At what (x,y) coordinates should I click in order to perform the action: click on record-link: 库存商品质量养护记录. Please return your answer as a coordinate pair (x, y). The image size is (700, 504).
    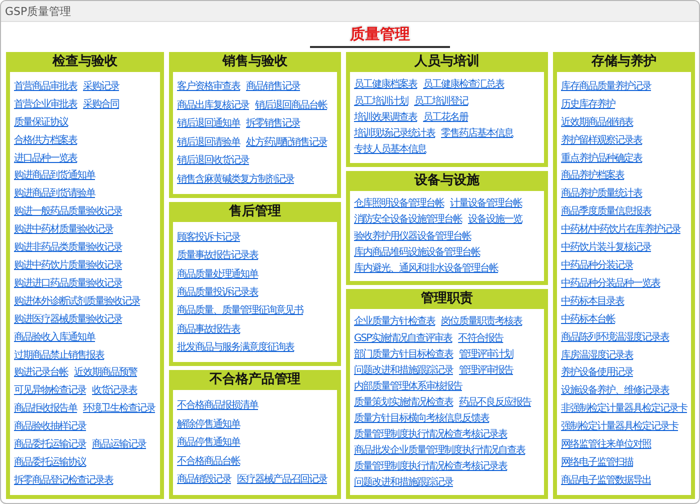
    Looking at the image, I should click on (606, 86).